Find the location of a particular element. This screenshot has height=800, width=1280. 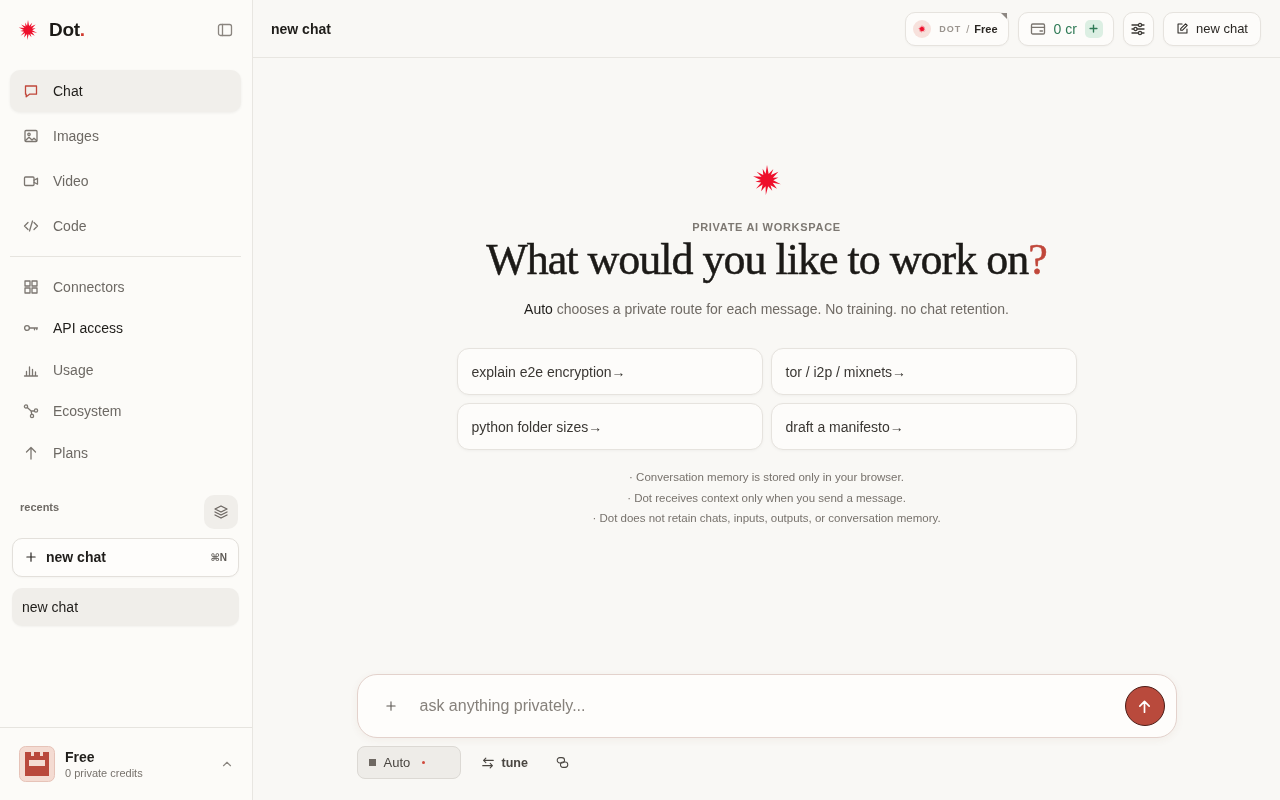

settings-button is located at coordinates (1138, 28).